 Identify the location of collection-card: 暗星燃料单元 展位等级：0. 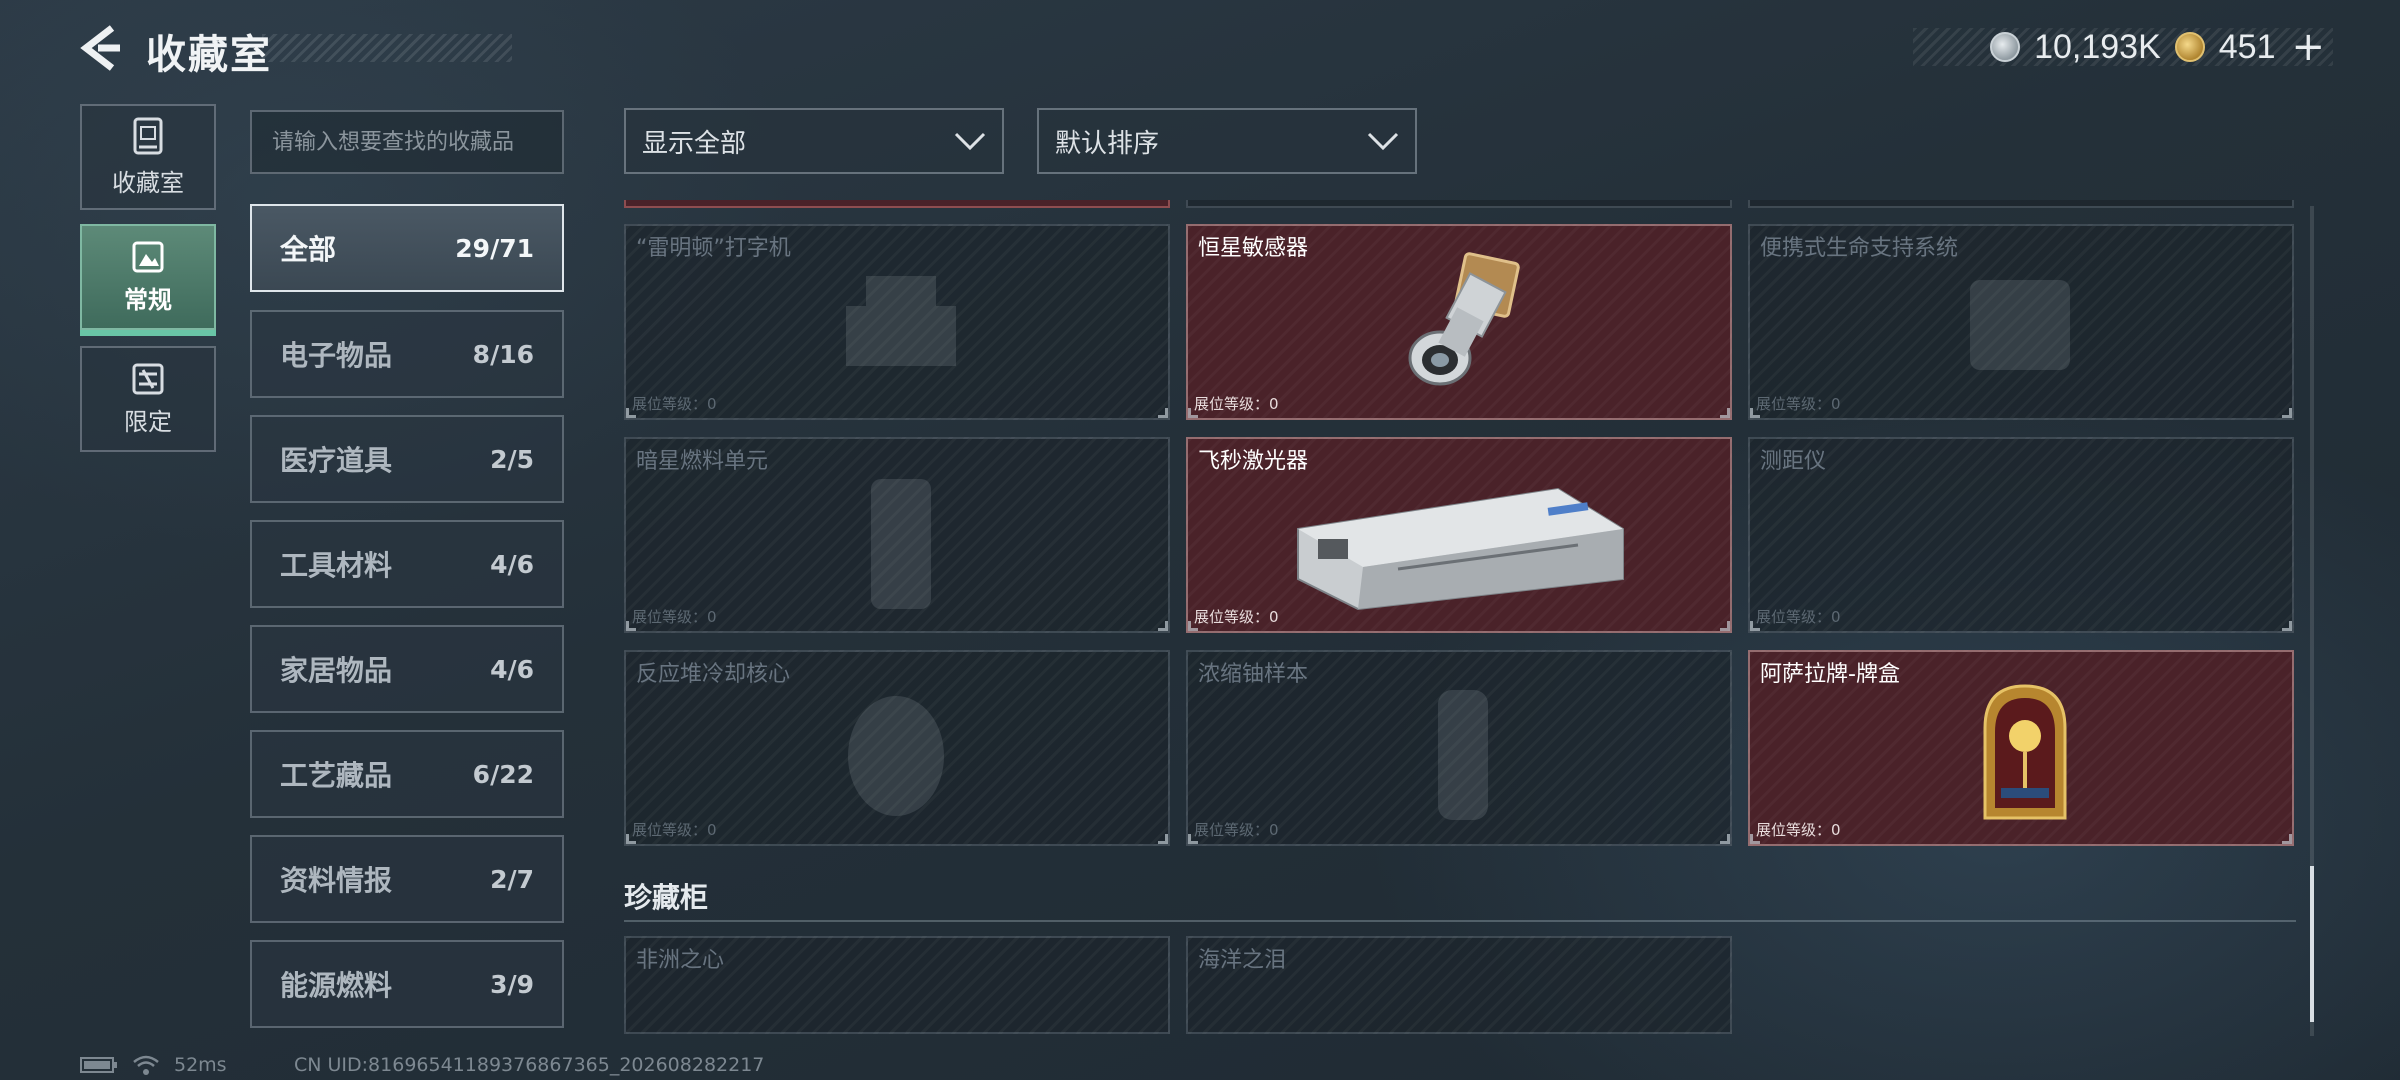
(897, 535).